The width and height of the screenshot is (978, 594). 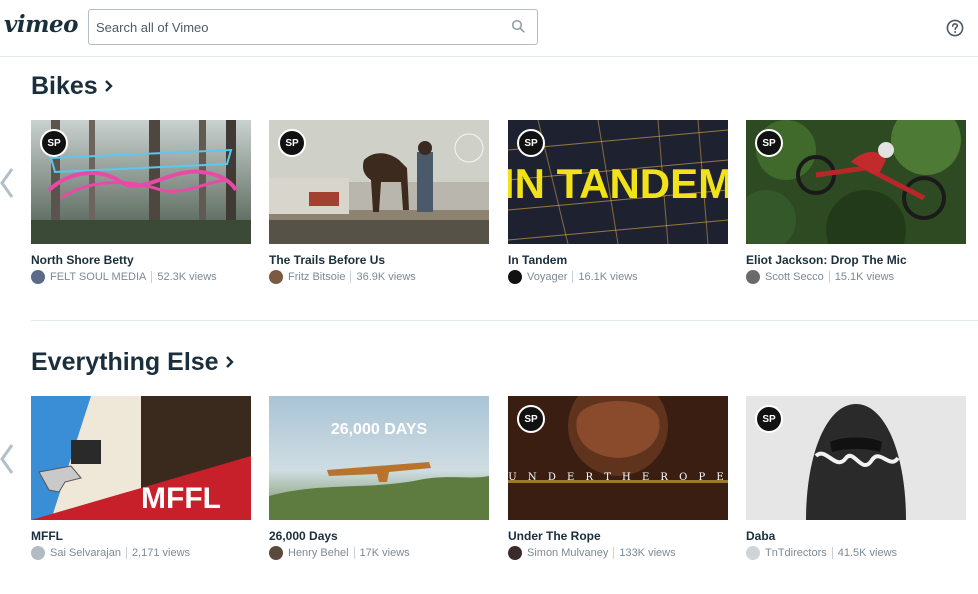 I want to click on video-meta: FELT SOUL MEDIA 52.3K views, so click(x=124, y=277).